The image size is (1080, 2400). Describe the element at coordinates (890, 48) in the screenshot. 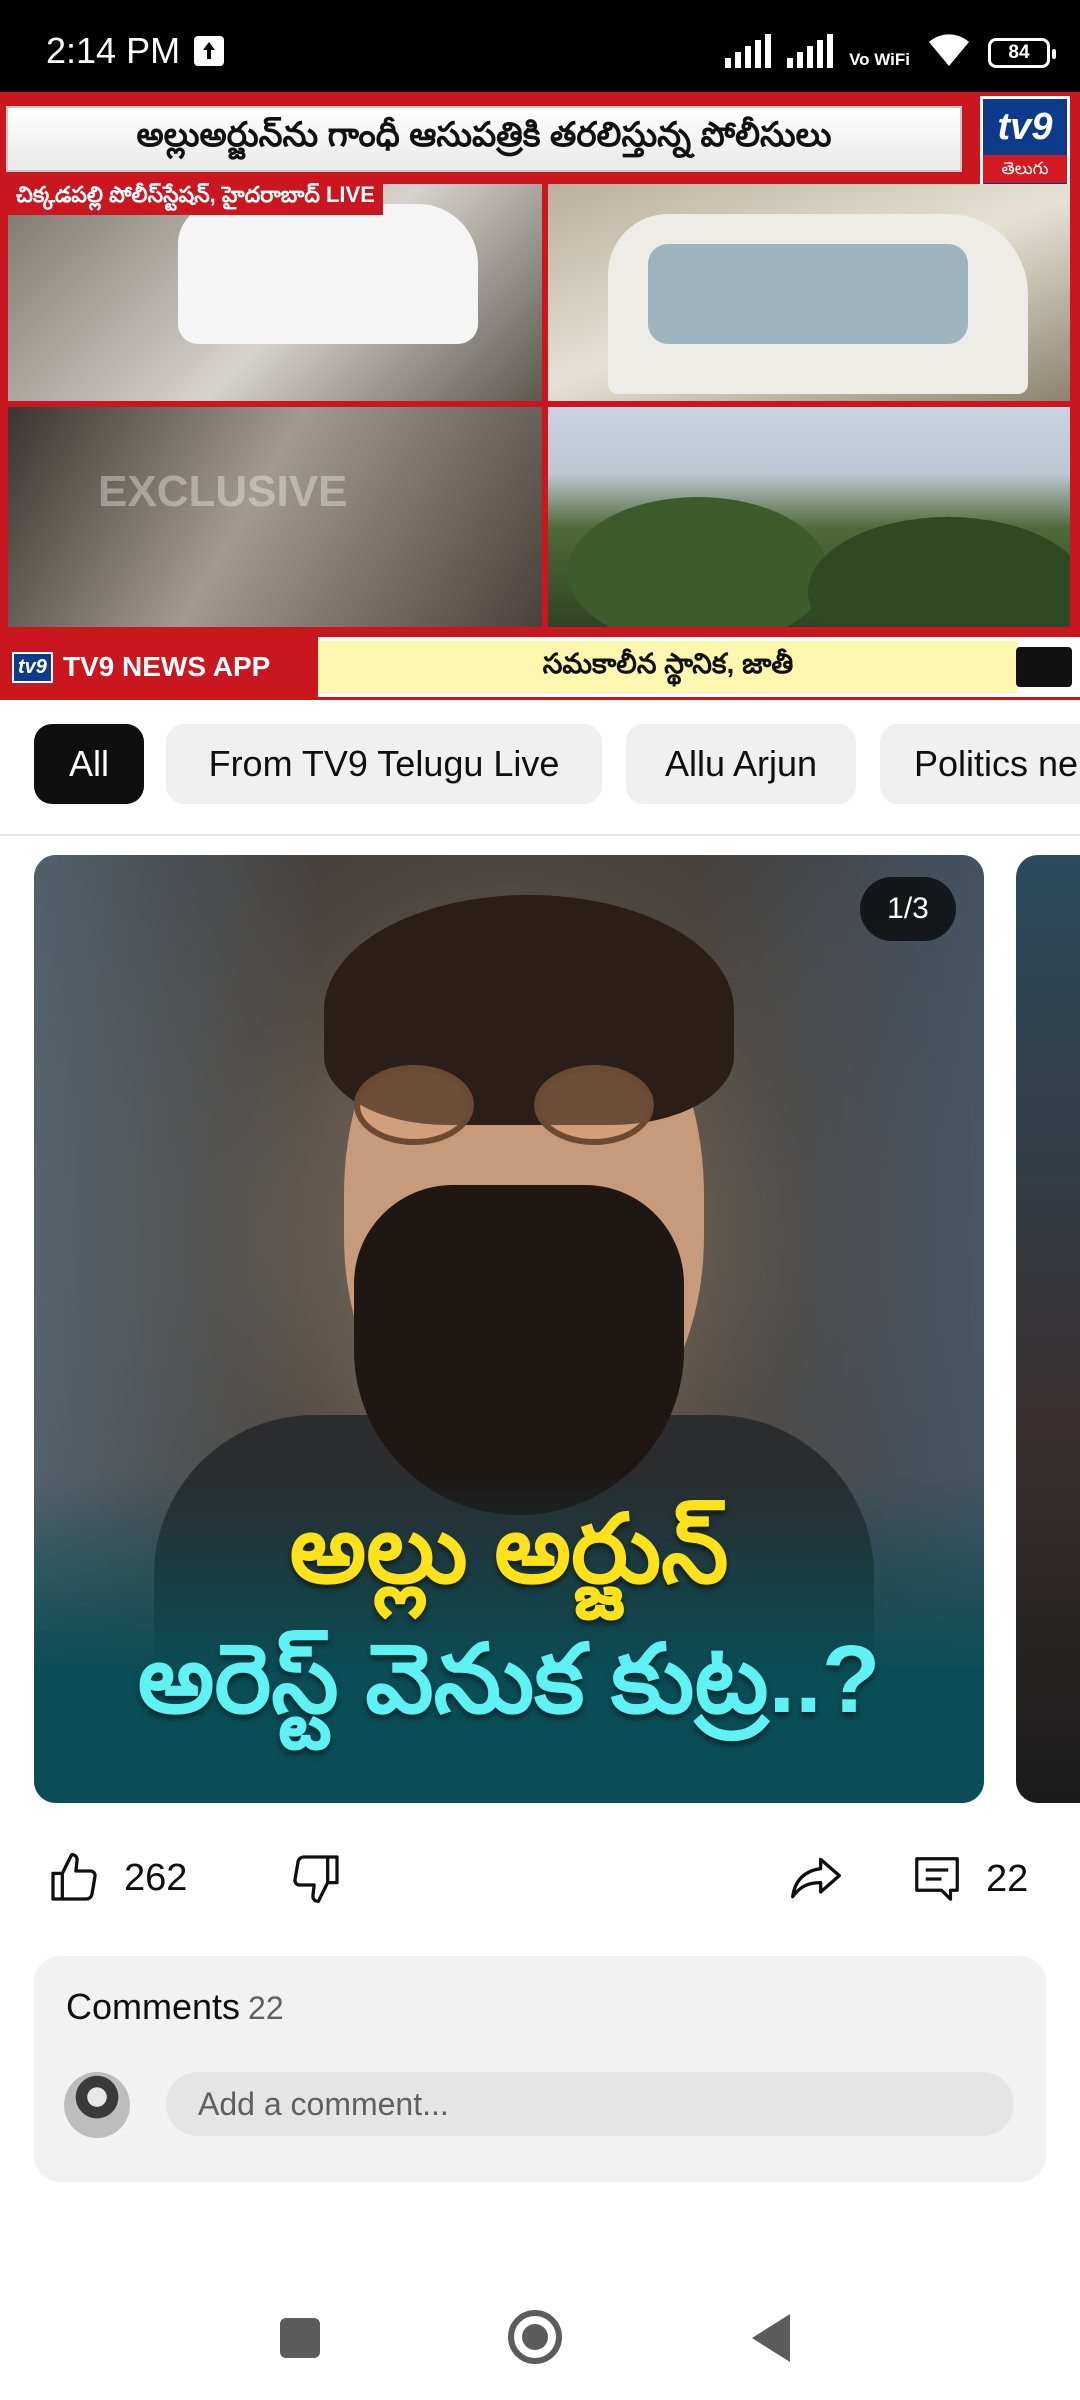

I see `status-icons: Vo WiFi 84` at that location.